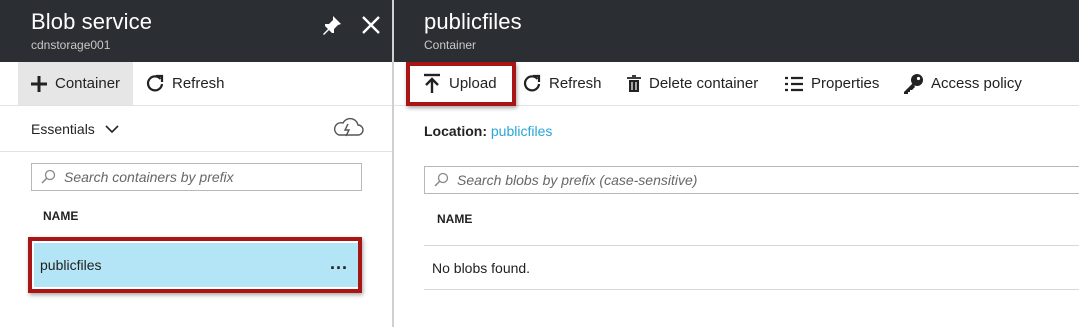 This screenshot has height=327, width=1079. What do you see at coordinates (913, 83) in the screenshot?
I see `key-icon` at bounding box center [913, 83].